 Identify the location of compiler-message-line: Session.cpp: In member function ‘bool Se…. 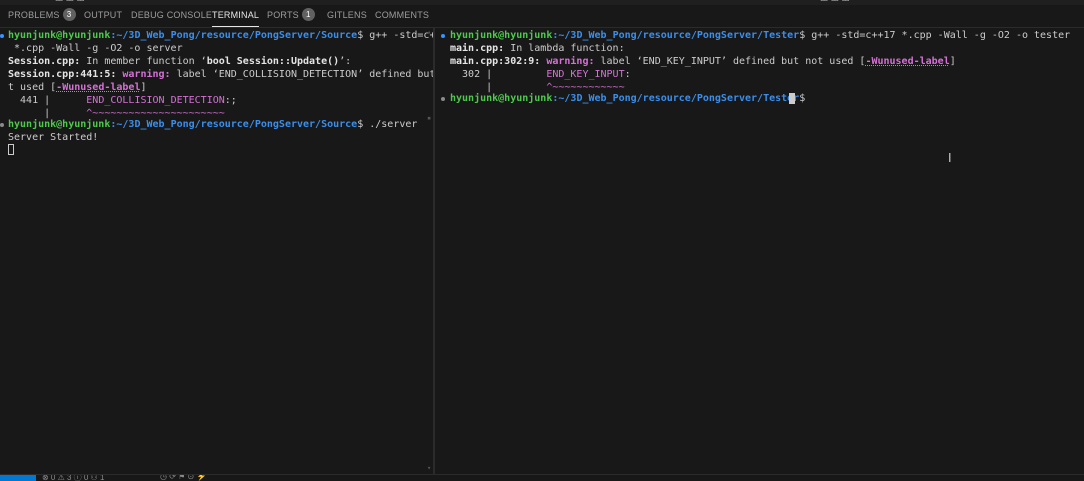
(179, 61).